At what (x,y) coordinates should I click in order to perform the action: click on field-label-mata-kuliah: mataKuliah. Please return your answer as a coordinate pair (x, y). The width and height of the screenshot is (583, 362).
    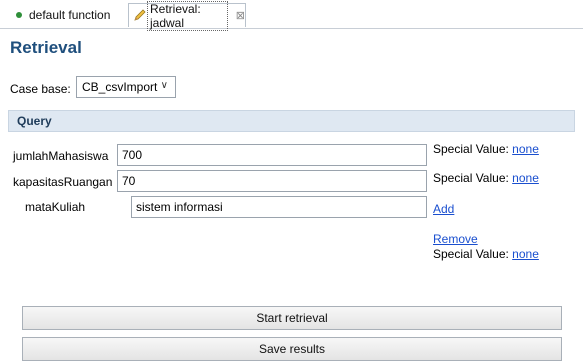
    Looking at the image, I should click on (55, 207).